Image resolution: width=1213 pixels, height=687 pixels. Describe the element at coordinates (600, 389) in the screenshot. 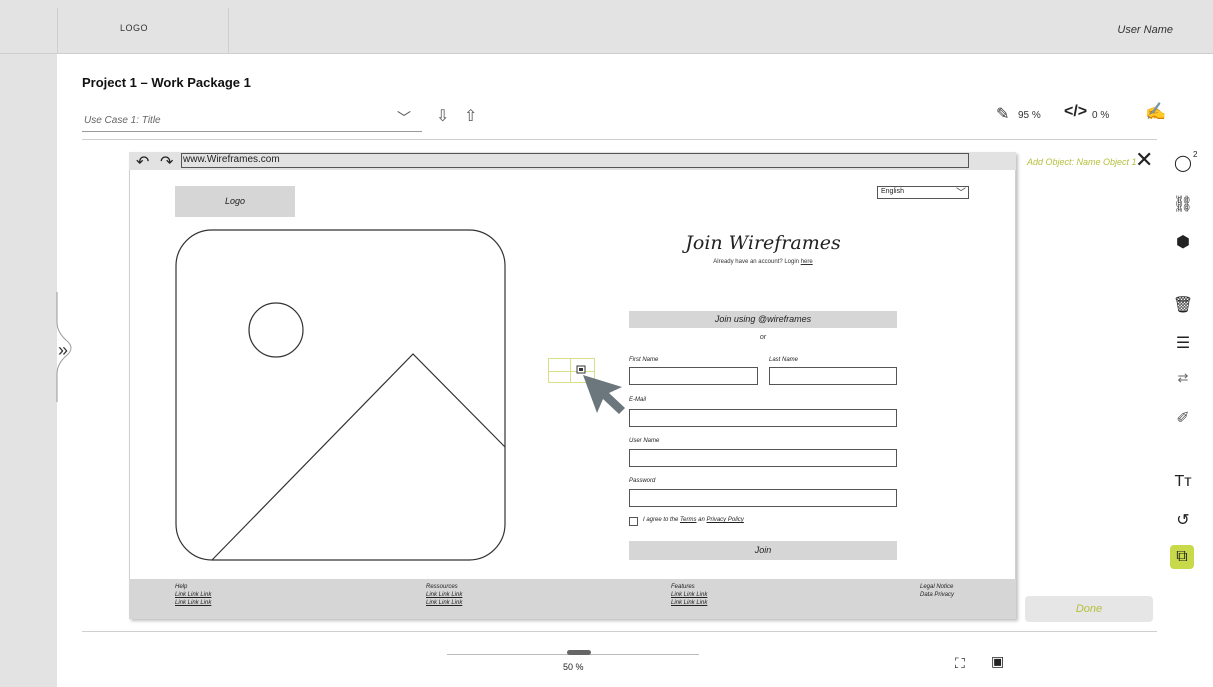

I see `mouse-cursor-icon` at that location.